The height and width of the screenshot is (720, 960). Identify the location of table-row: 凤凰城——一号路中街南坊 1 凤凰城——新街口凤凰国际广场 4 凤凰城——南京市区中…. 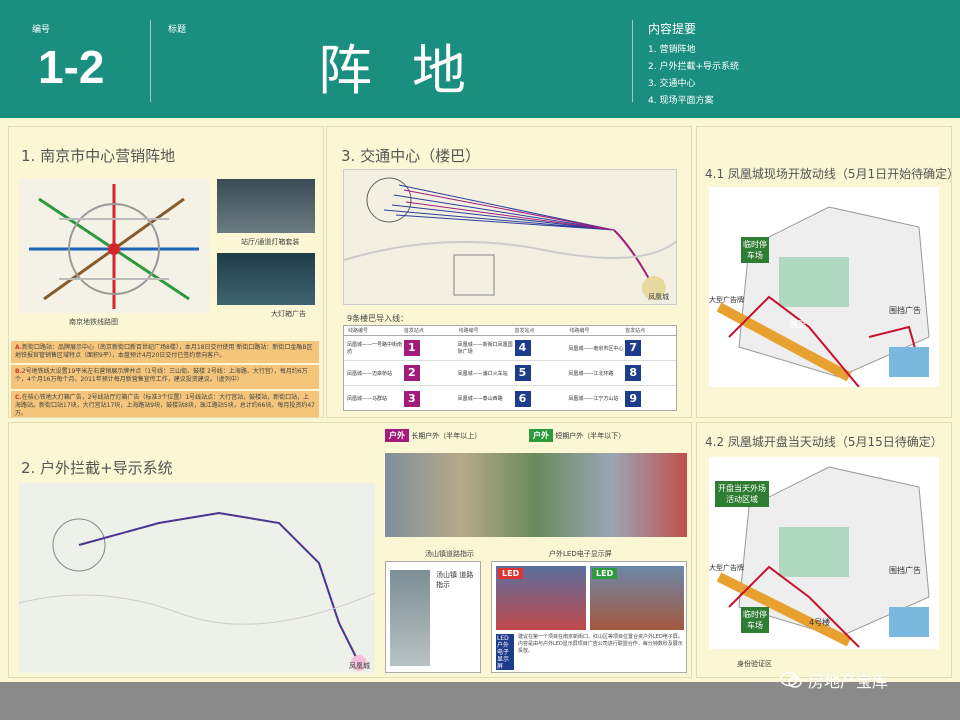
(510, 348).